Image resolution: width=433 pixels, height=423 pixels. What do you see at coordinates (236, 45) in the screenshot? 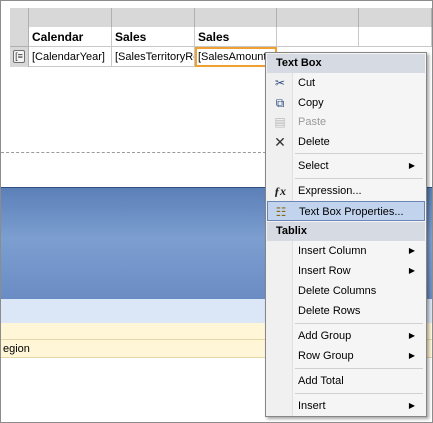
I see `header-cell-sales-amount: Sales Amount` at bounding box center [236, 45].